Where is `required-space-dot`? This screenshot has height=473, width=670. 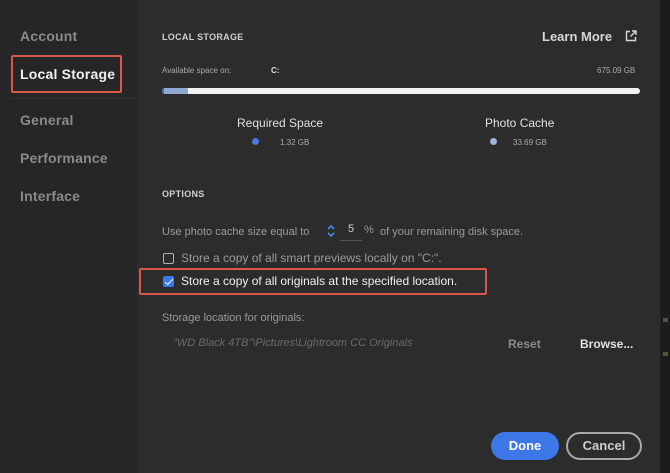
required-space-dot is located at coordinates (255, 141).